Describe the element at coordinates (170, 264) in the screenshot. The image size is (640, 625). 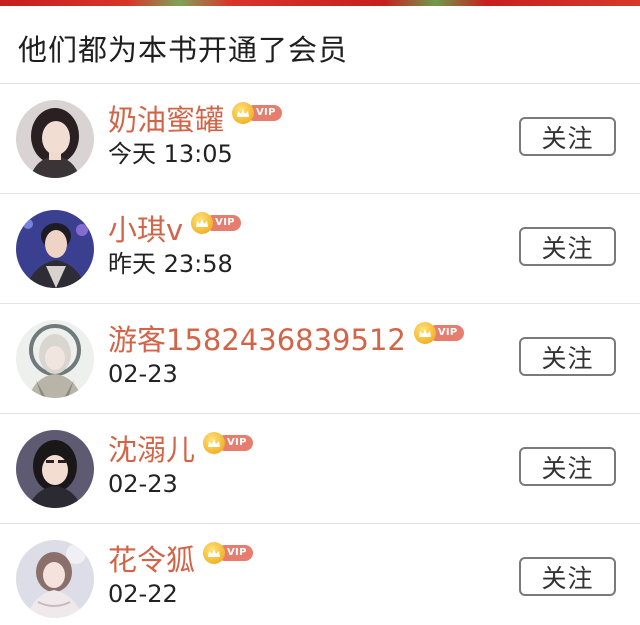
I see `timestamp: 昨天 23:58` at that location.